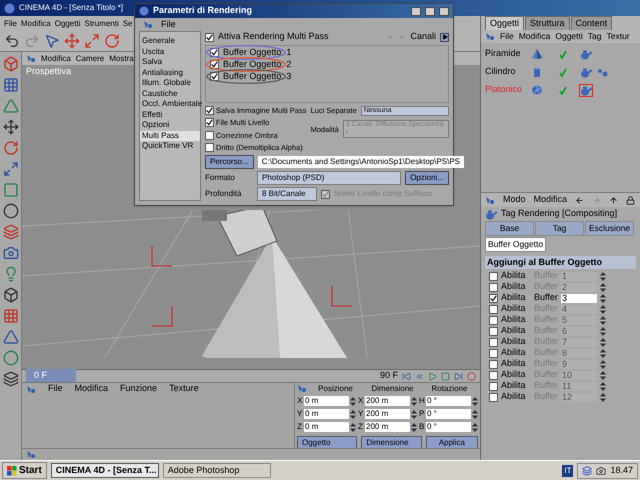 The width and height of the screenshot is (640, 480). What do you see at coordinates (416, 11) in the screenshot?
I see `minimize-button` at bounding box center [416, 11].